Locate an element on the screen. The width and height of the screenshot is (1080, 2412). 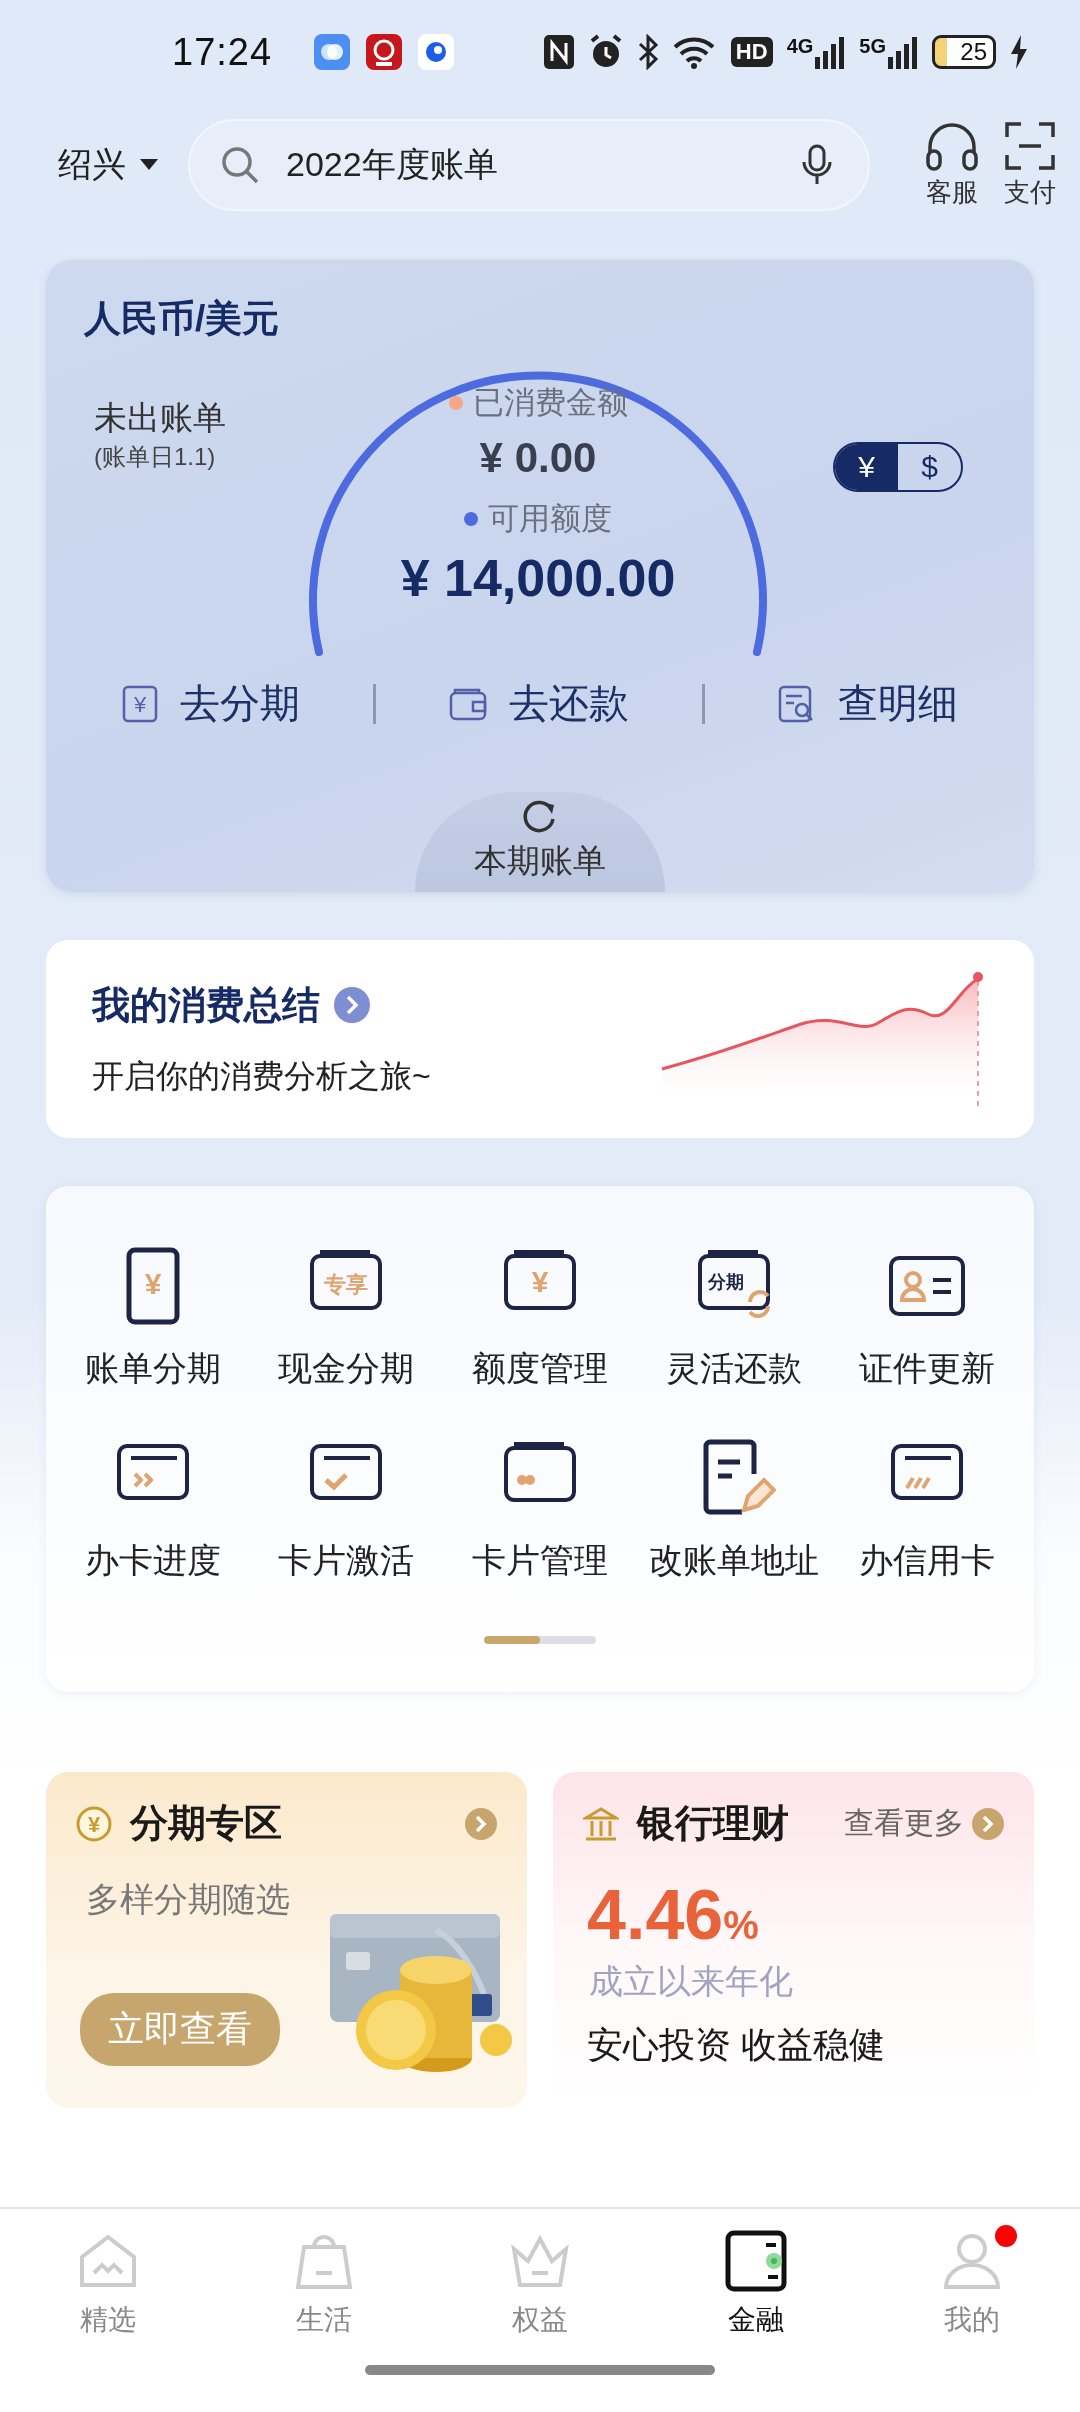
service-item: 证件更新 is located at coordinates (927, 1318).